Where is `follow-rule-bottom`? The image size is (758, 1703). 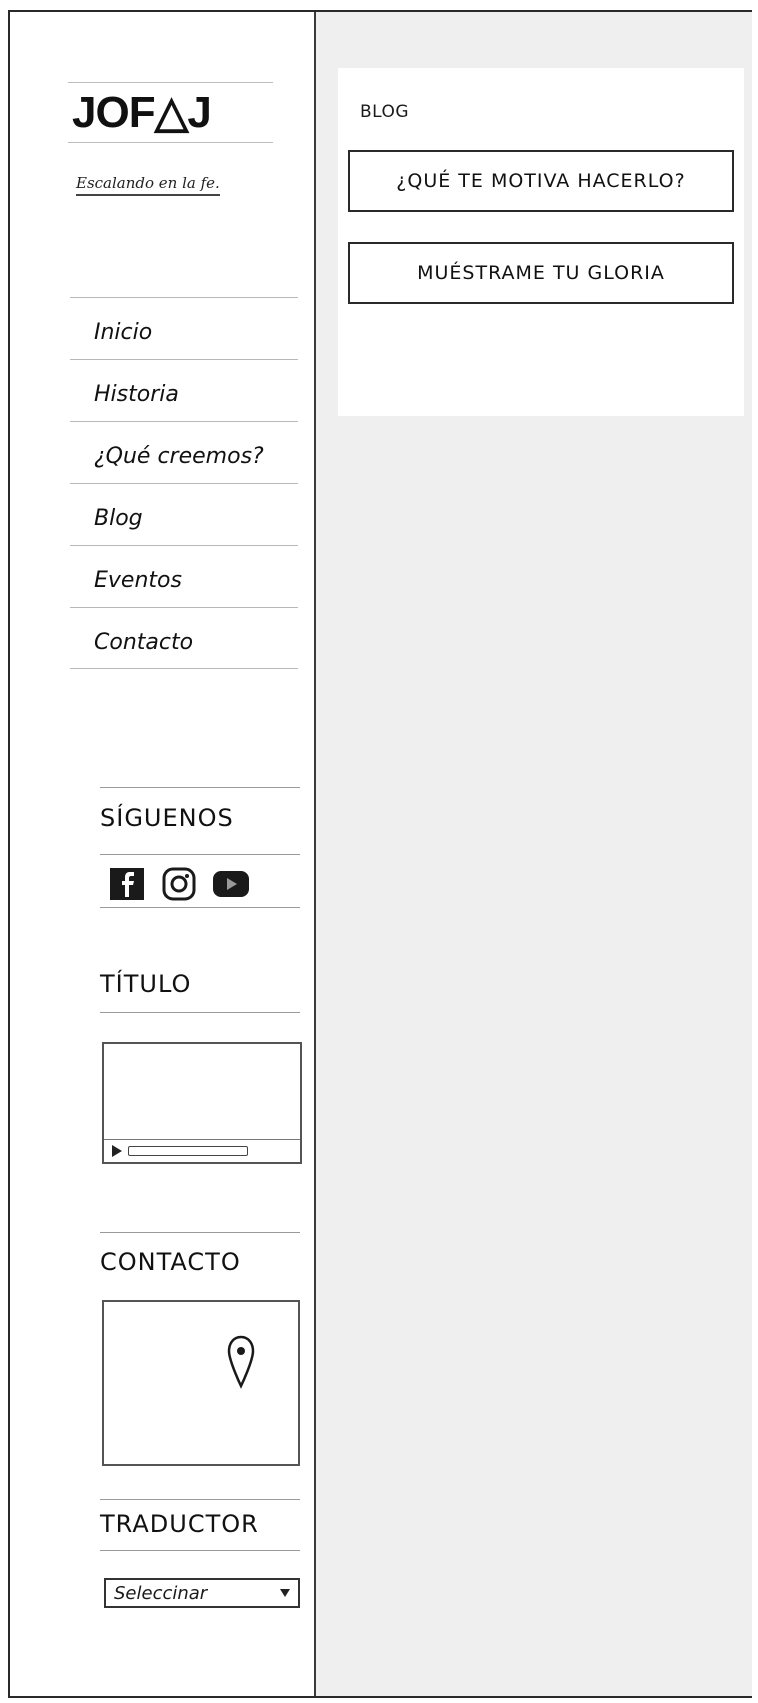
follow-rule-bottom is located at coordinates (200, 854).